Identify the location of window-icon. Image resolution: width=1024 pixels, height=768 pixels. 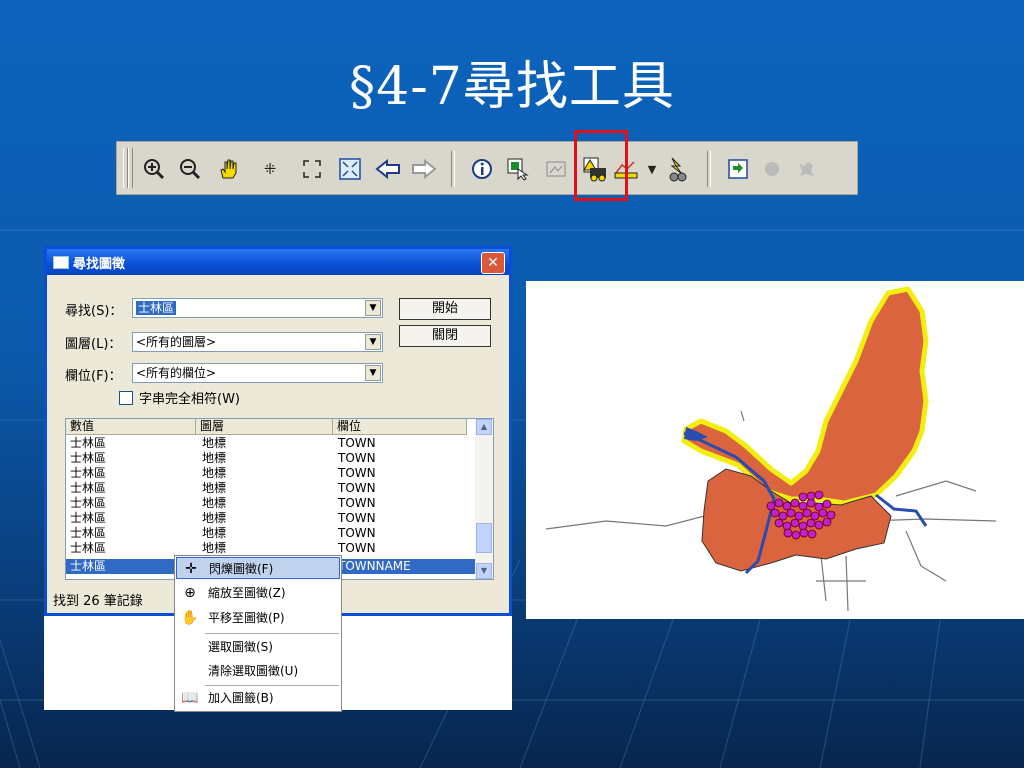
(61, 262).